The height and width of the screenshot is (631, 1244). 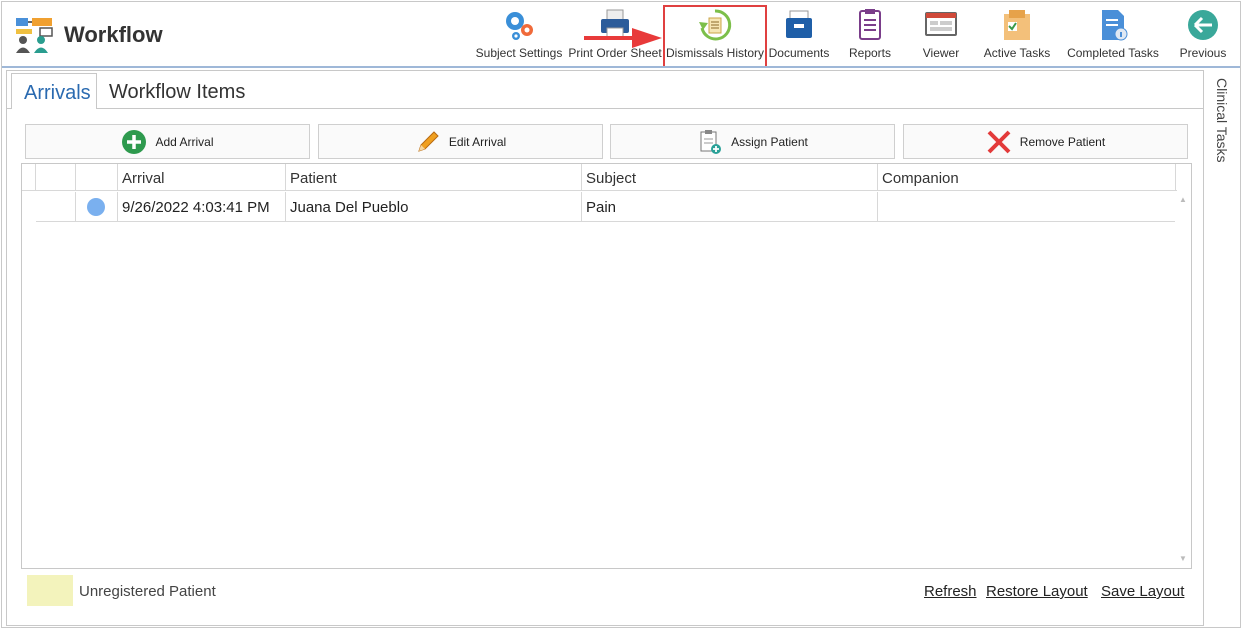 What do you see at coordinates (730, 206) in the screenshot?
I see `cell-subject: Pain` at bounding box center [730, 206].